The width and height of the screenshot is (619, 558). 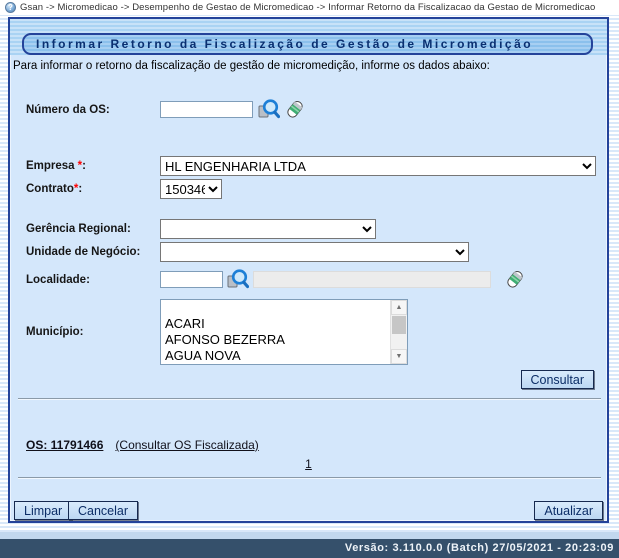 What do you see at coordinates (309, 535) in the screenshot?
I see `footer-accent-strip` at bounding box center [309, 535].